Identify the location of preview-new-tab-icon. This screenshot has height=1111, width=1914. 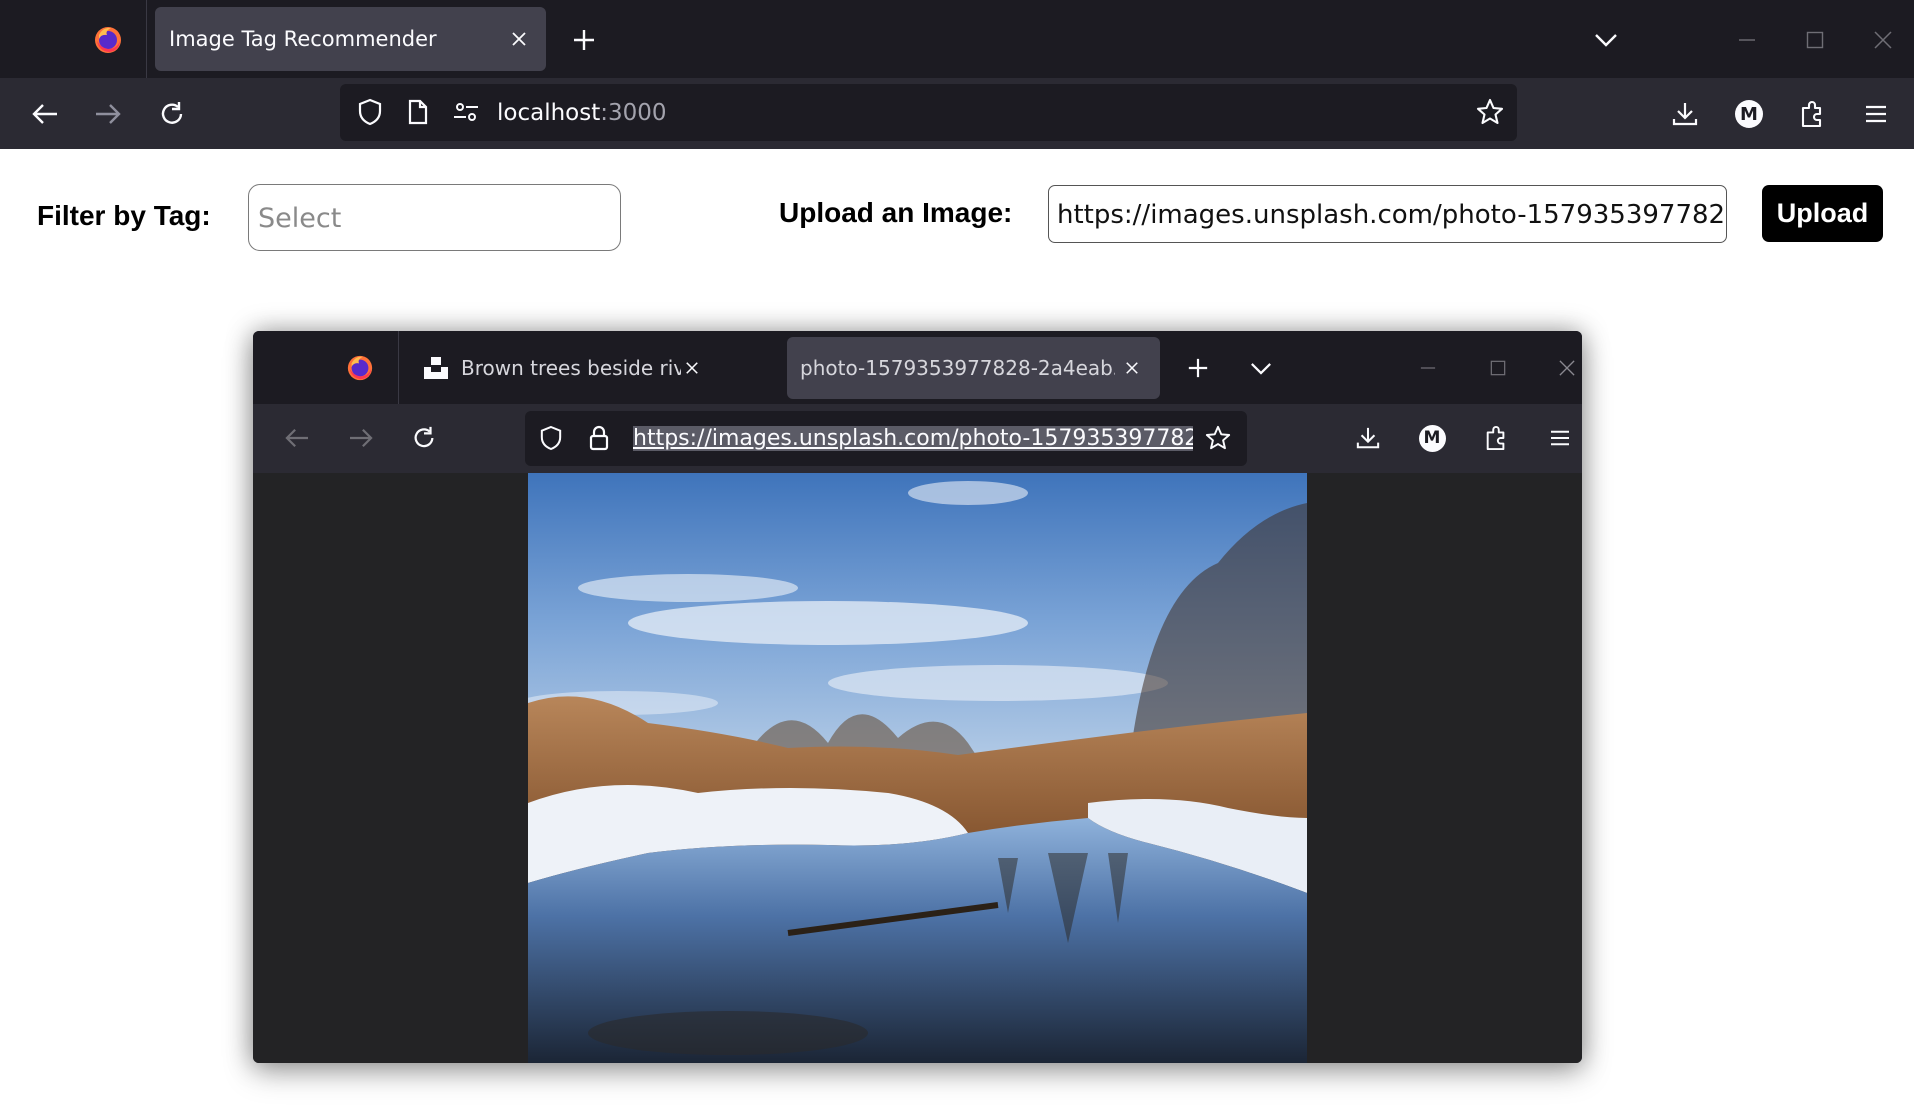
(1198, 368).